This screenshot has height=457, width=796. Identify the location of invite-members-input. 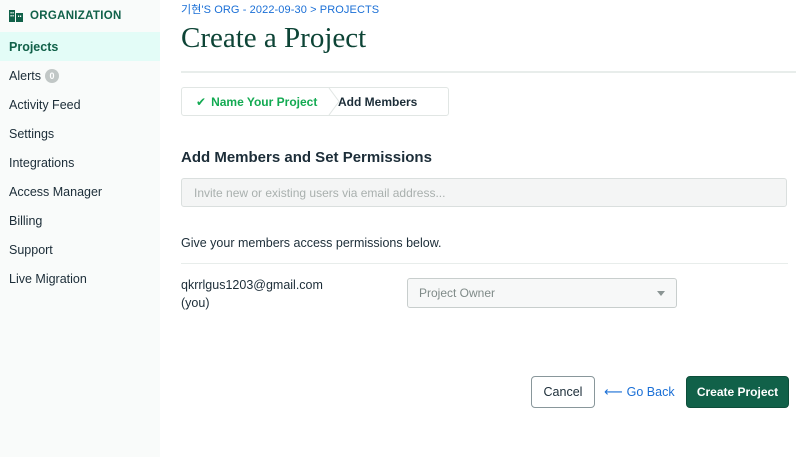
(484, 192).